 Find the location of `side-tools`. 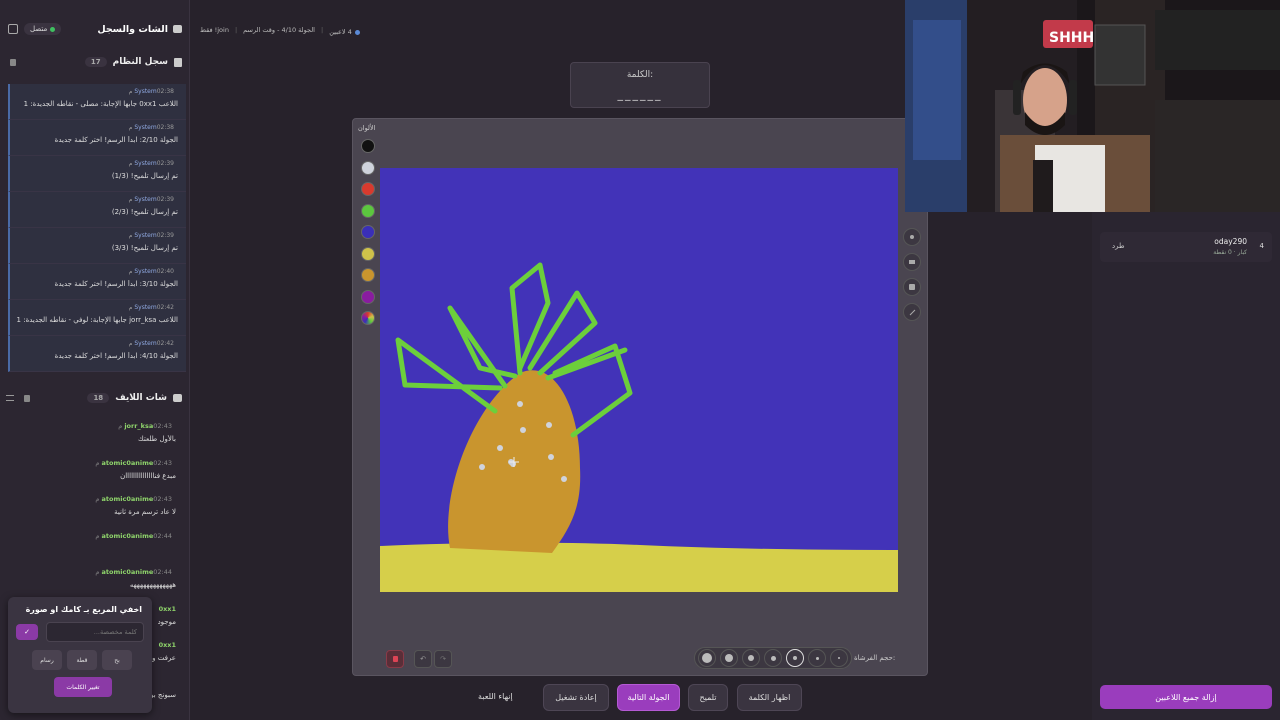

side-tools is located at coordinates (912, 278).